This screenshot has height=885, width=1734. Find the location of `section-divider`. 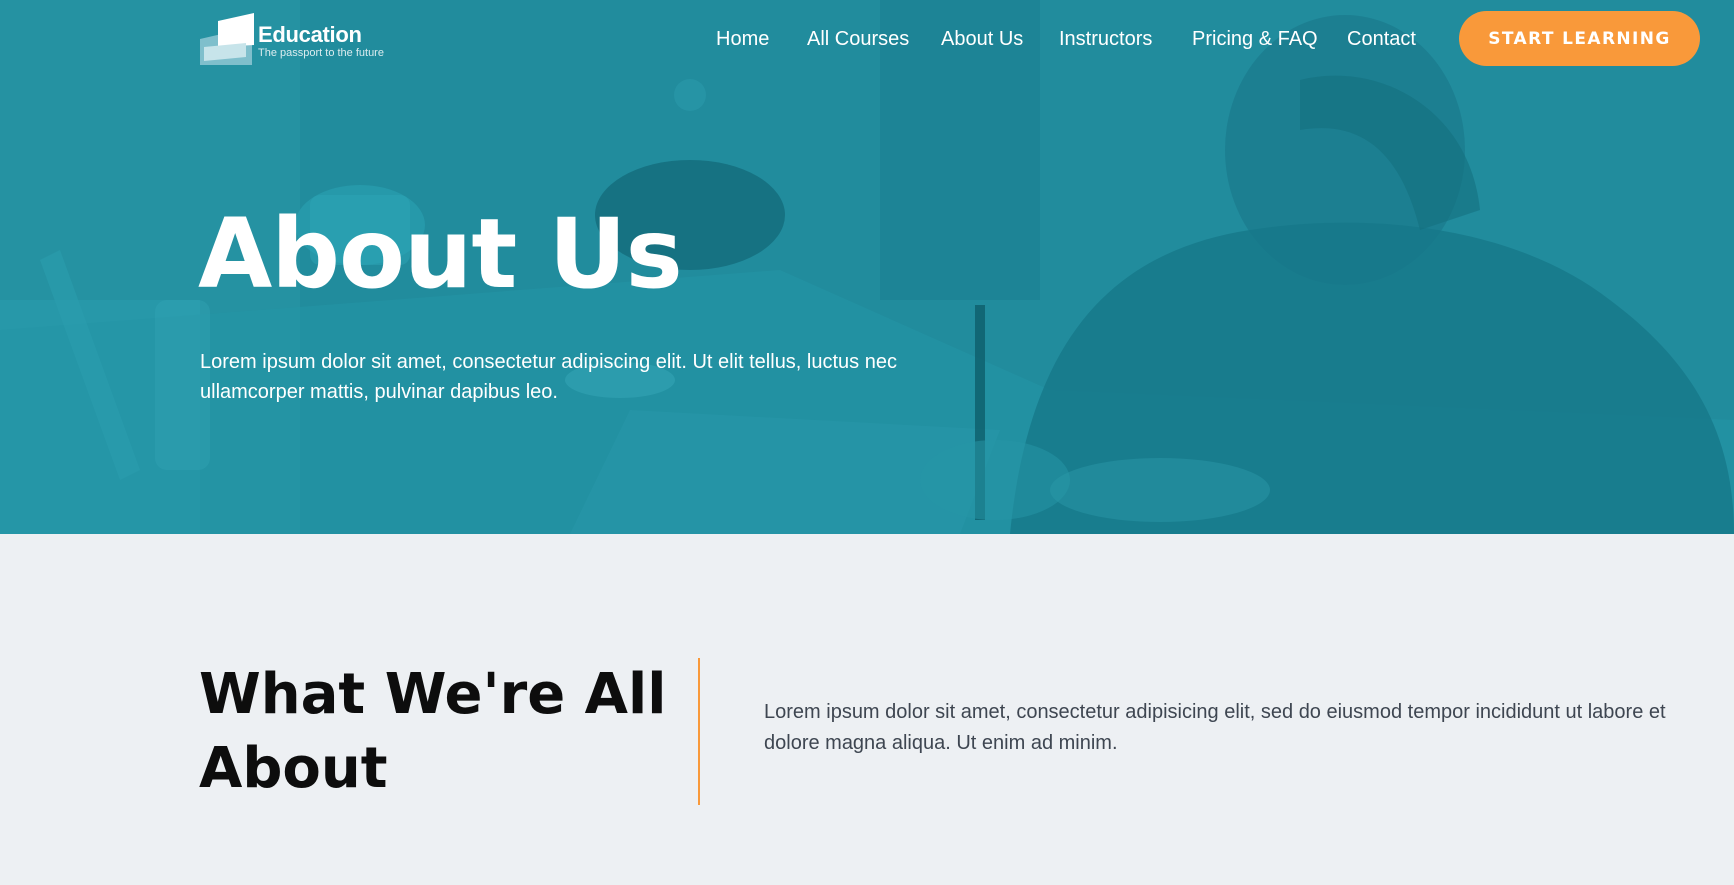

section-divider is located at coordinates (699, 731).